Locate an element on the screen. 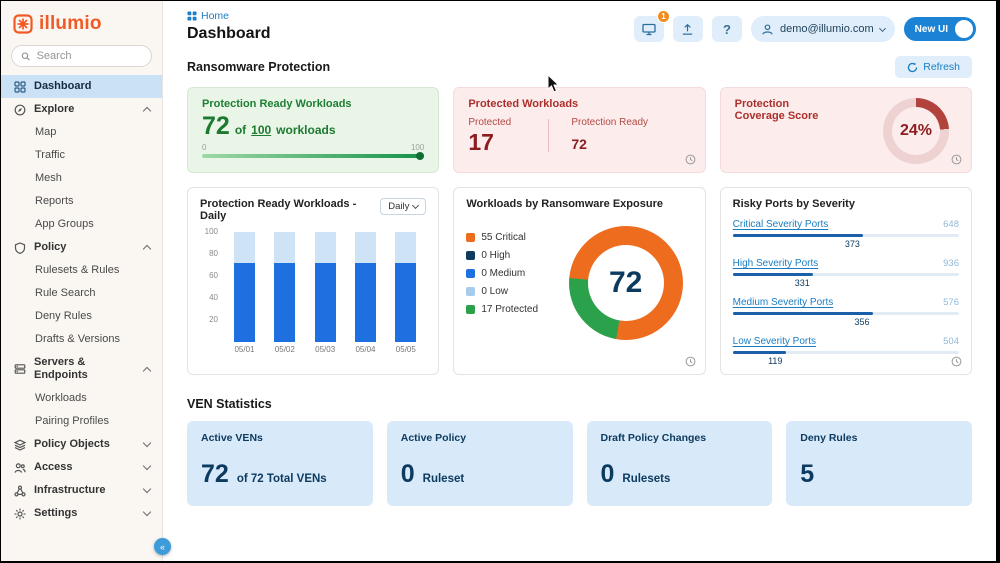 This screenshot has height=563, width=1000. sidebar-item-policy-objects: Policy Objects is located at coordinates (81, 444).